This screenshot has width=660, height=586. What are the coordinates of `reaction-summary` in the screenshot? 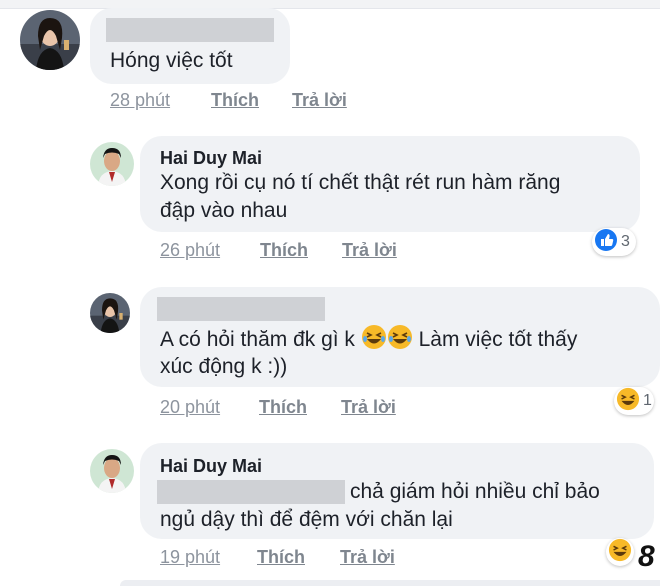 It's located at (620, 552).